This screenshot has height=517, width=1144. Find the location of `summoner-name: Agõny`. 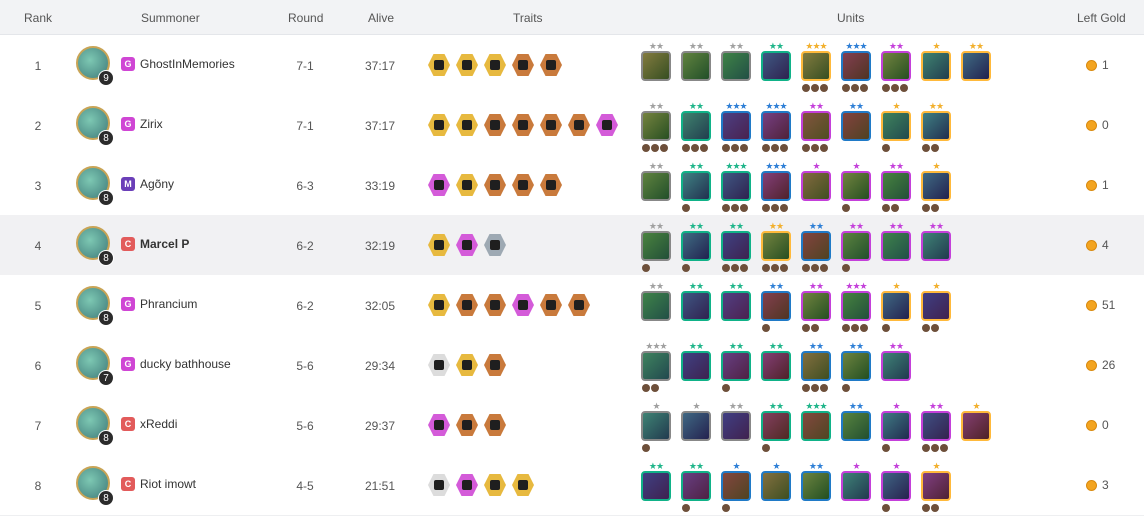

summoner-name: Agõny is located at coordinates (157, 184).